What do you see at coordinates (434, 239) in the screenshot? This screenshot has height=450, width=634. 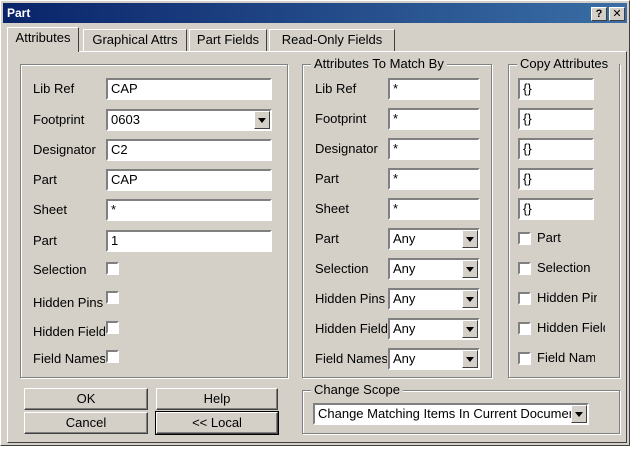 I see `match-part-number-select: Any` at bounding box center [434, 239].